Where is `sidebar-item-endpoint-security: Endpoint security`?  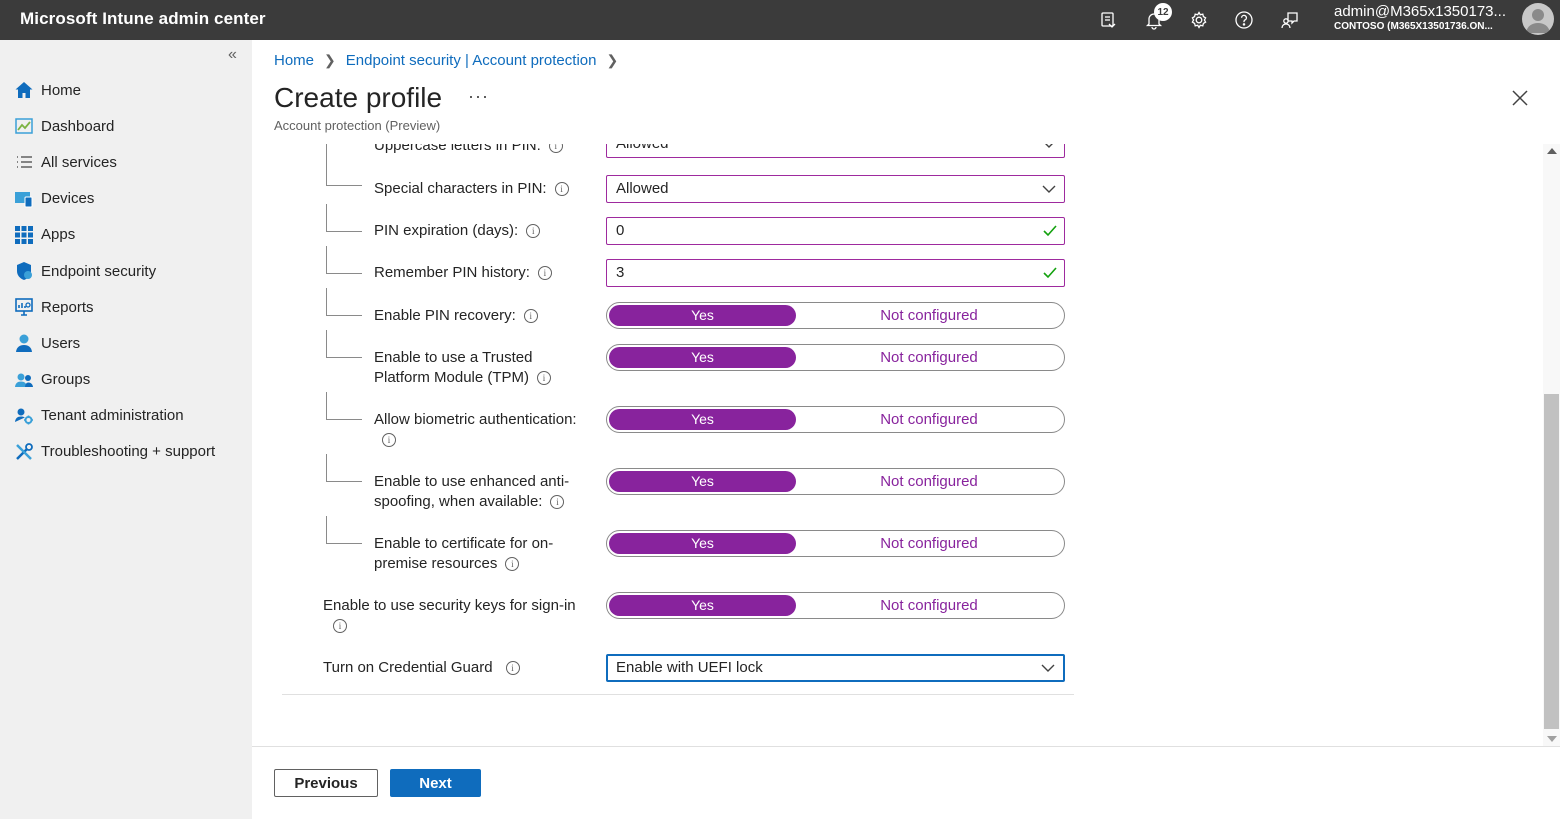
sidebar-item-endpoint-security: Endpoint security is located at coordinates (126, 271).